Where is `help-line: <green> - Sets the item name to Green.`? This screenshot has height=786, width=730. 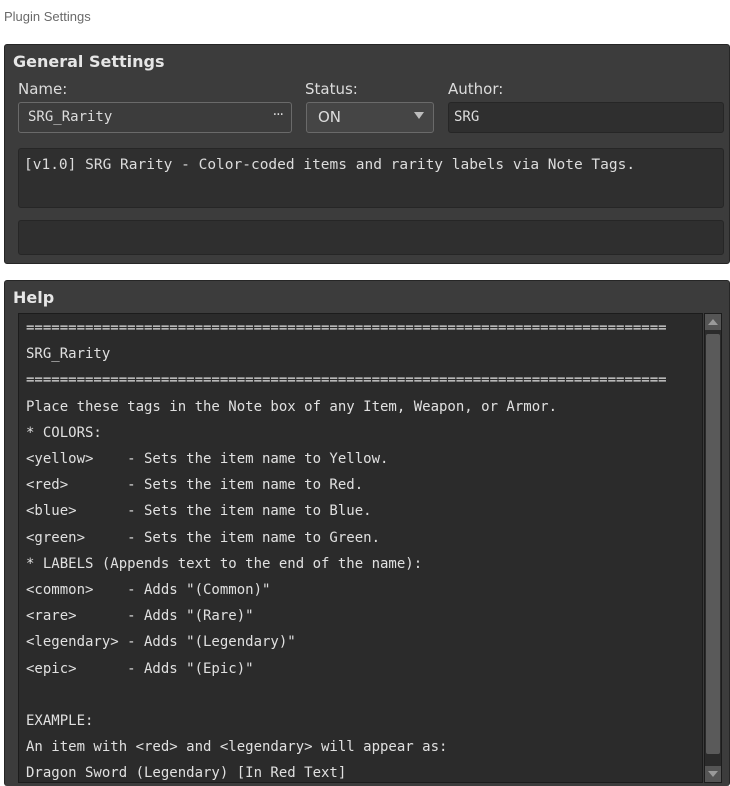
help-line: <green> - Sets the item name to Green. is located at coordinates (203, 537).